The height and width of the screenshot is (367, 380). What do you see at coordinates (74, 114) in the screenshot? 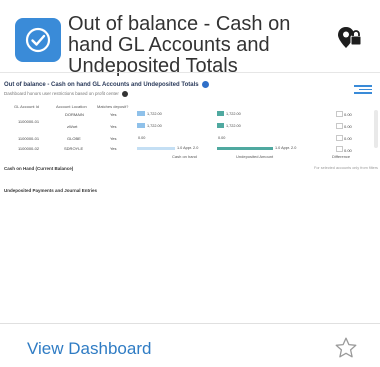
I see `table-cell: DORMAIN` at bounding box center [74, 114].